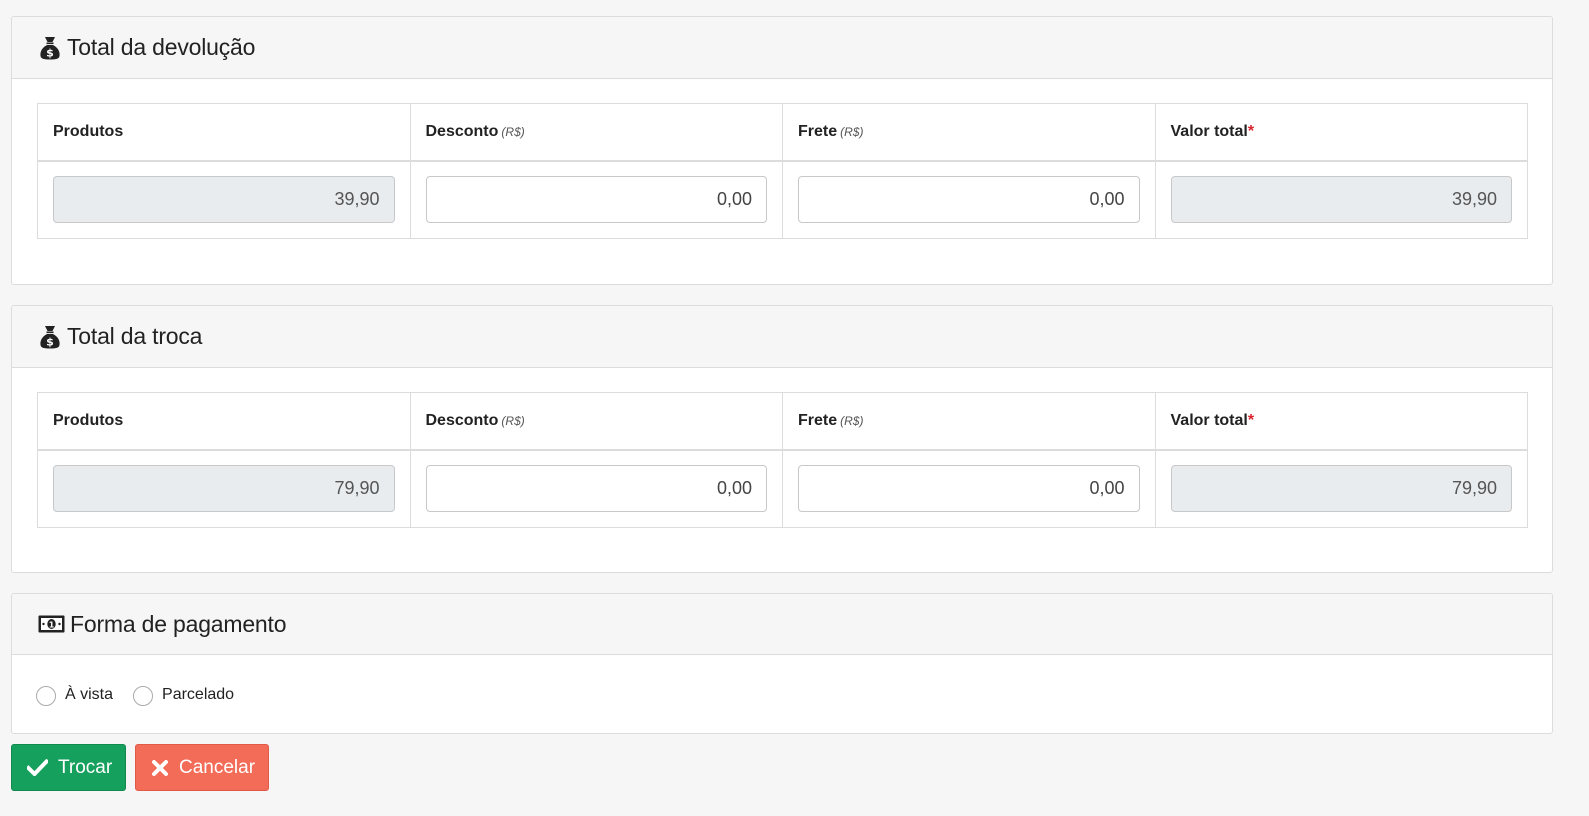 The height and width of the screenshot is (816, 1589). Describe the element at coordinates (224, 489) in the screenshot. I see `exchange-produtos-input` at that location.